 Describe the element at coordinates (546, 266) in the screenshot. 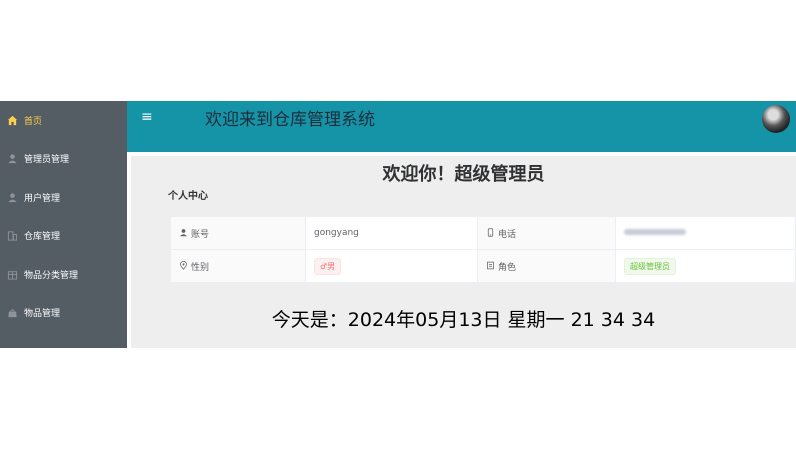

I see `role-label-cell: 角色` at that location.